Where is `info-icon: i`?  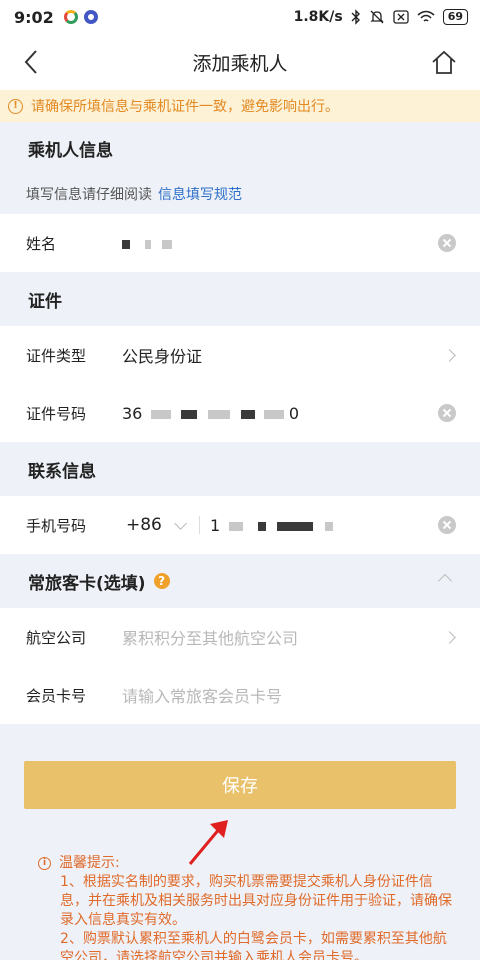 info-icon: i is located at coordinates (44, 863).